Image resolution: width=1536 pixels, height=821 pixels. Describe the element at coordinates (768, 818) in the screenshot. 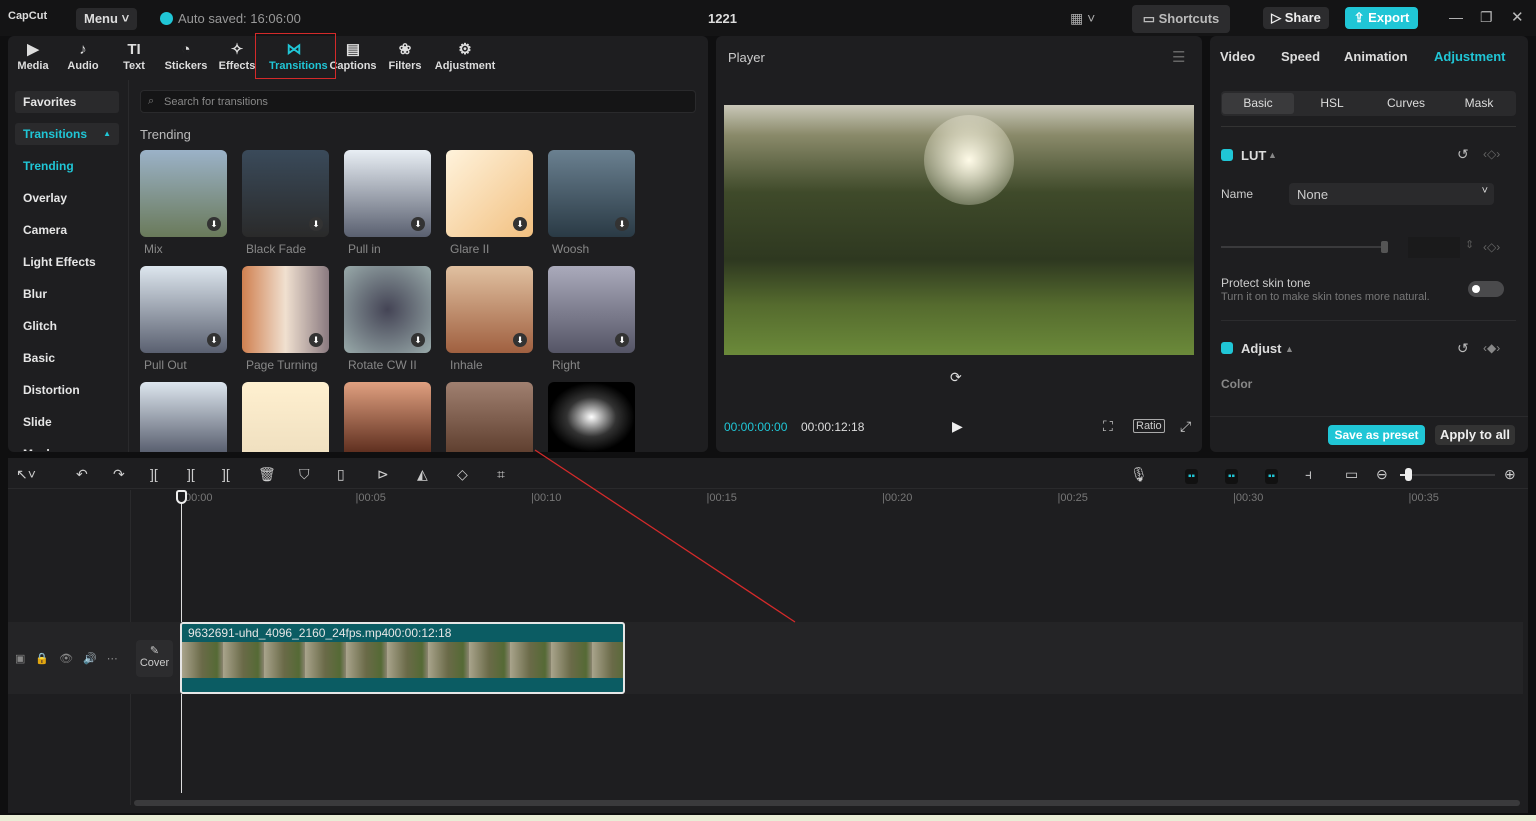

I see `taskbar-edge` at that location.